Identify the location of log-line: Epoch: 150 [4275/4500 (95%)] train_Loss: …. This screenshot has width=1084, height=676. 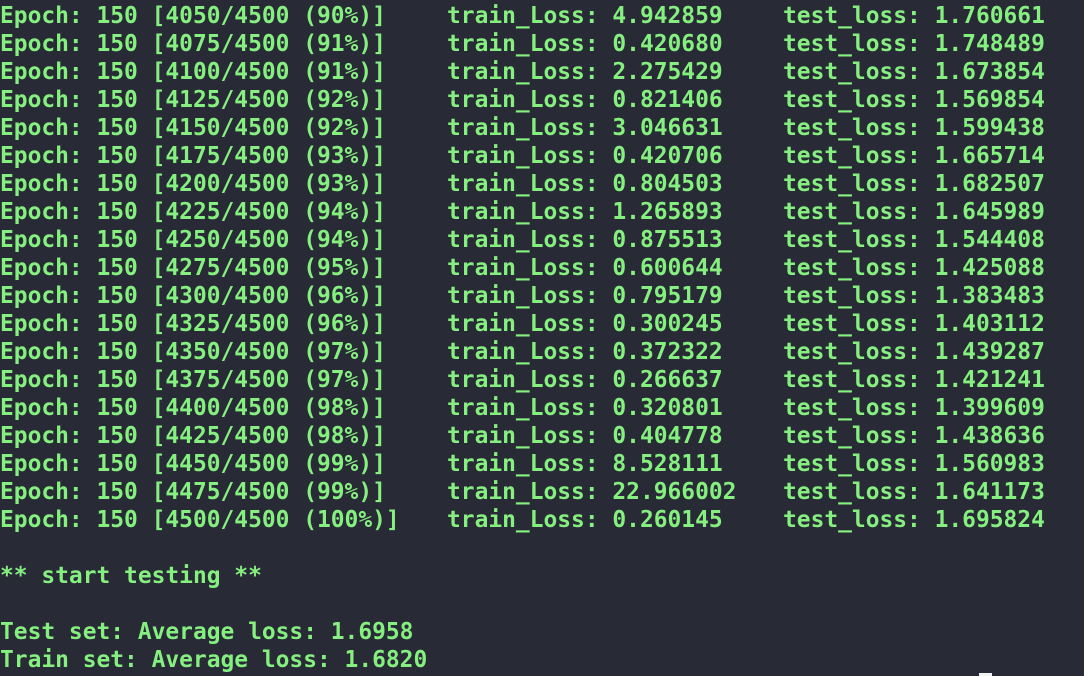
(542, 268).